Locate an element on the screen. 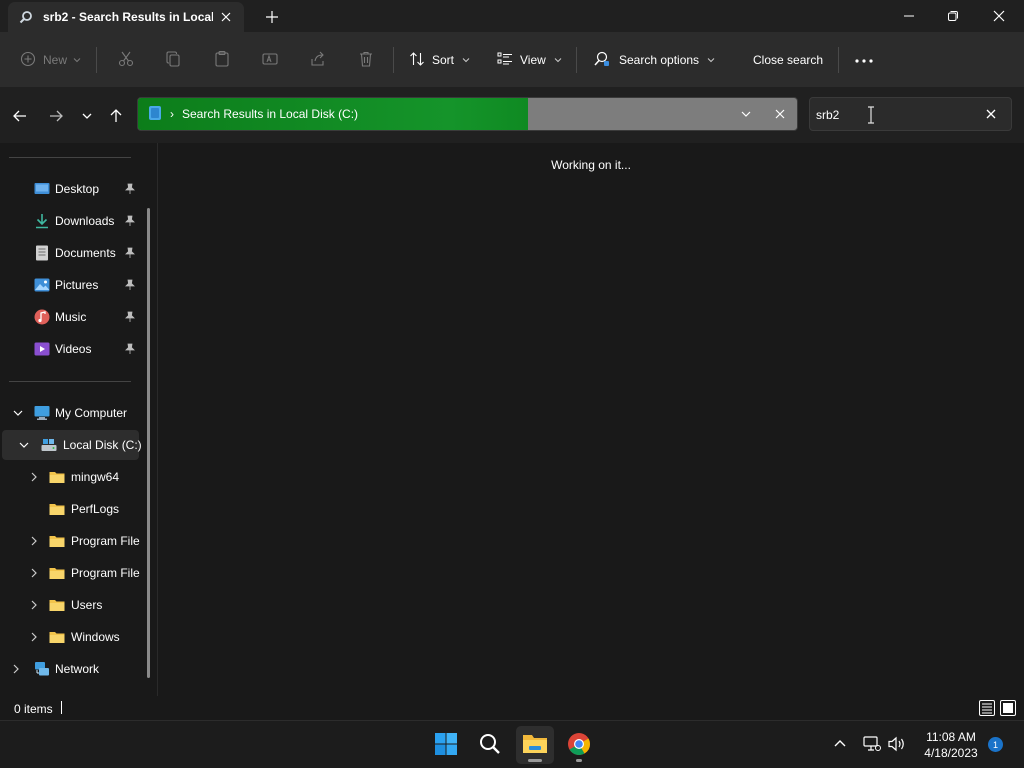 The height and width of the screenshot is (768, 1024). search-input is located at coordinates (891, 115).